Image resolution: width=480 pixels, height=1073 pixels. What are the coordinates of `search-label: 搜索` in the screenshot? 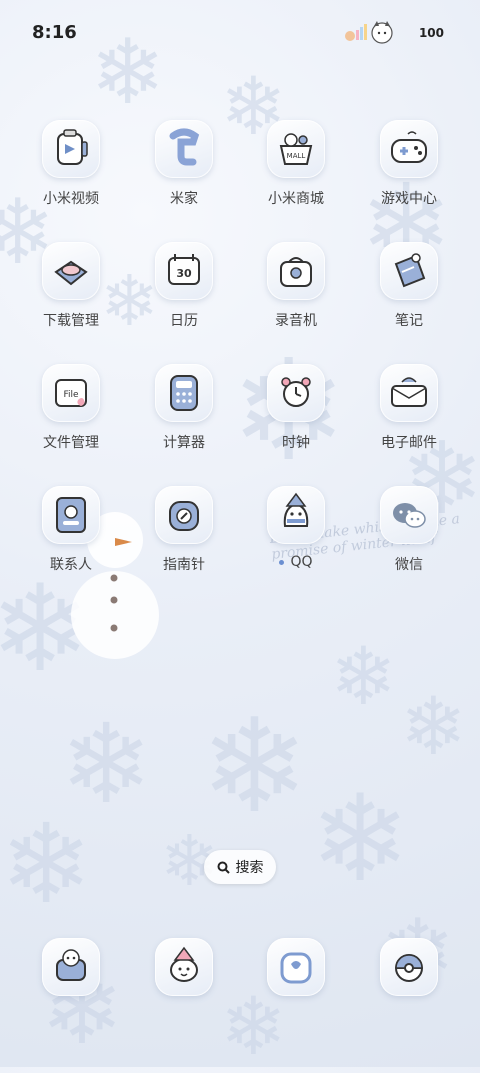 It's located at (249, 868).